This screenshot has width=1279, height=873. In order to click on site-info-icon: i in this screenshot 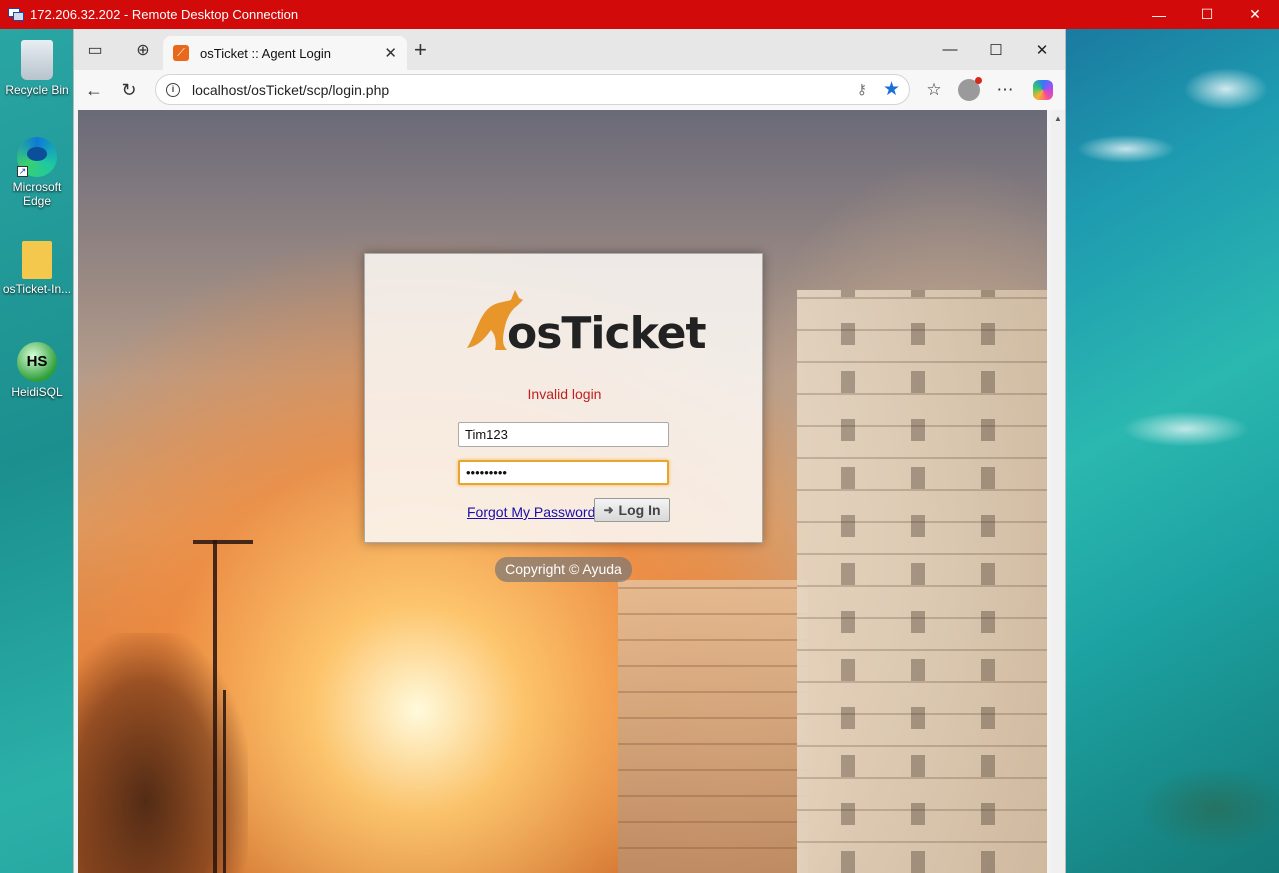, I will do `click(173, 89)`.